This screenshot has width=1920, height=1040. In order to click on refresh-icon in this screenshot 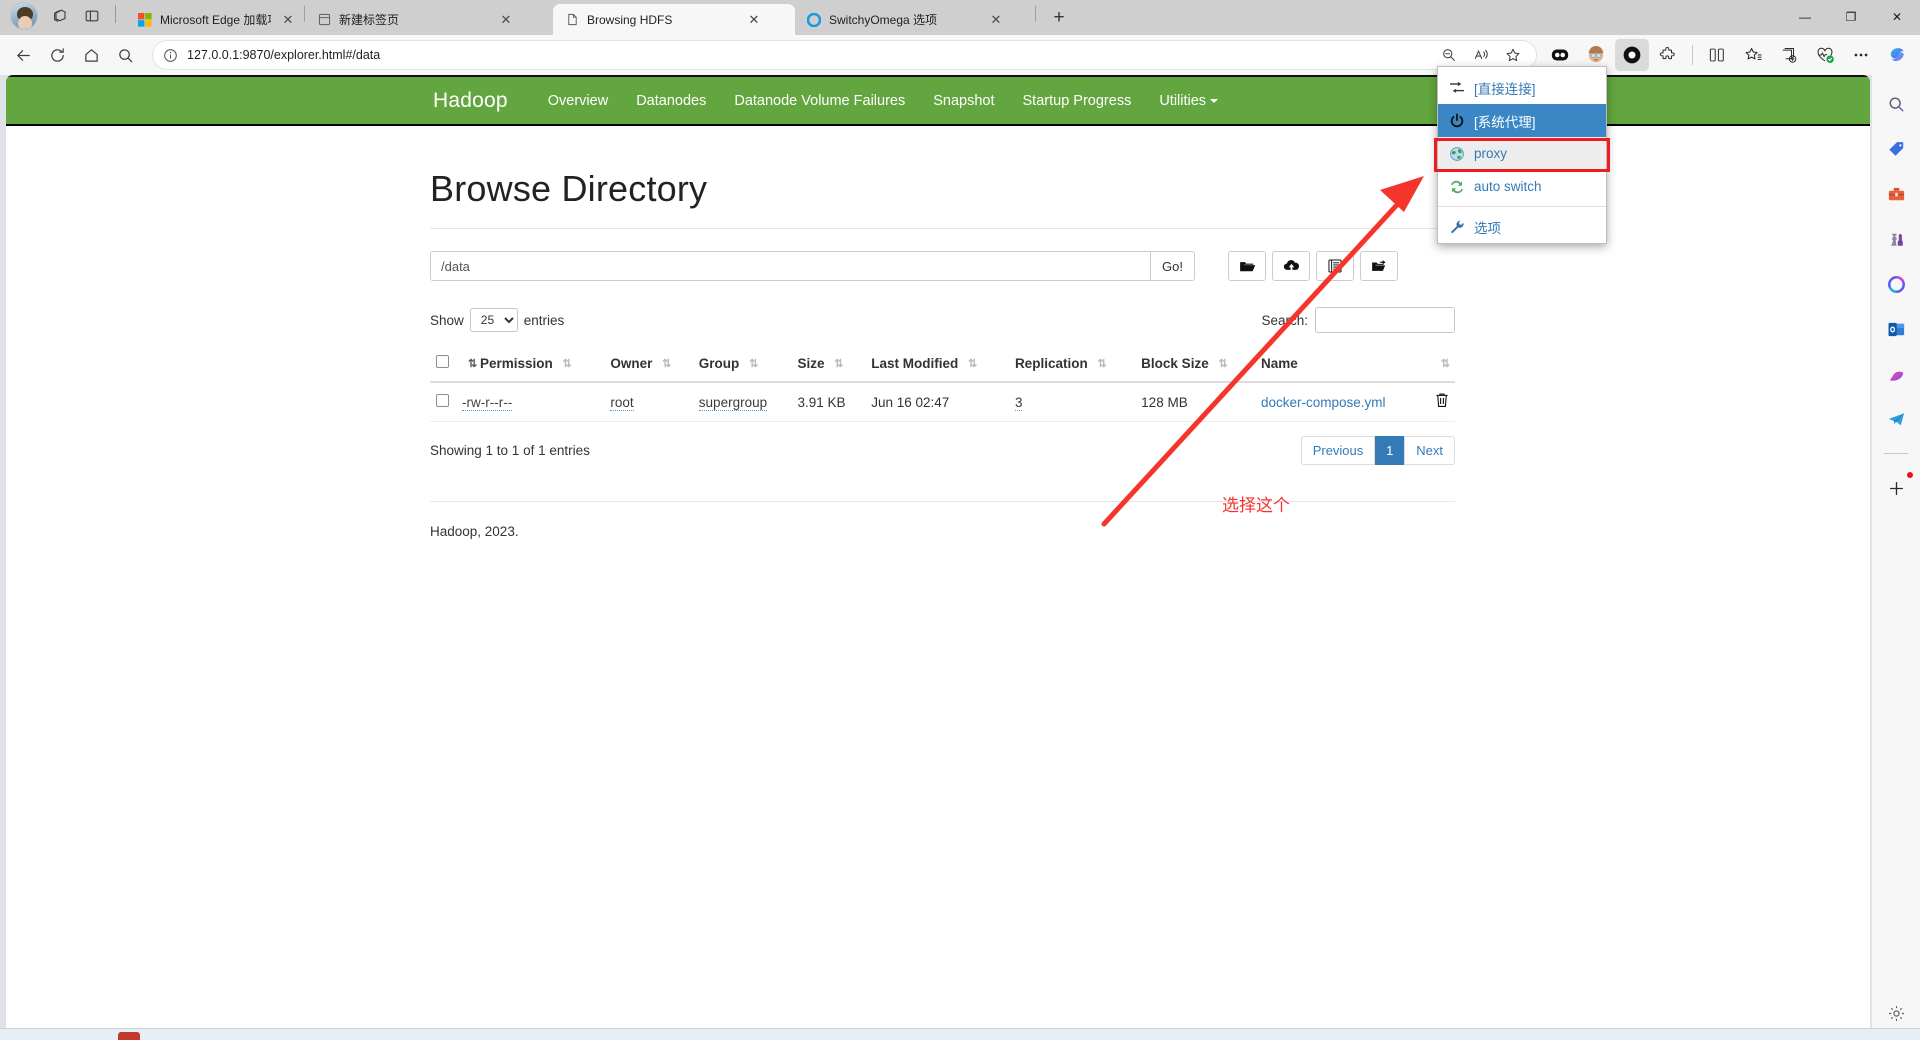, I will do `click(57, 55)`.